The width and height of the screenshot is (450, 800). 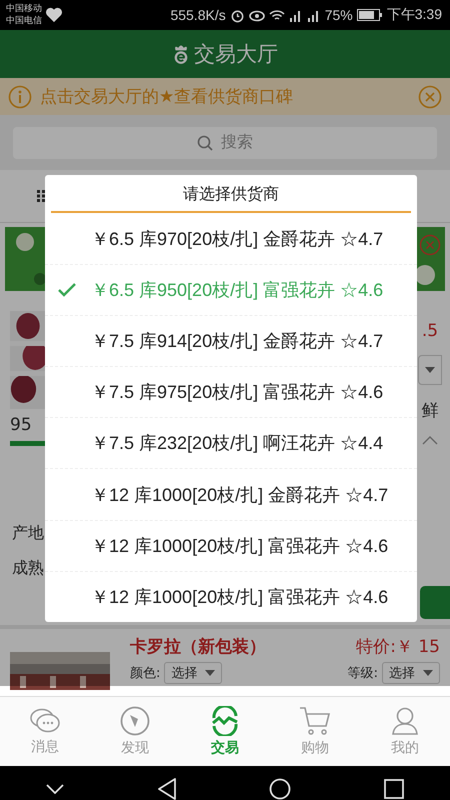 I want to click on heart-icon, so click(x=54, y=15).